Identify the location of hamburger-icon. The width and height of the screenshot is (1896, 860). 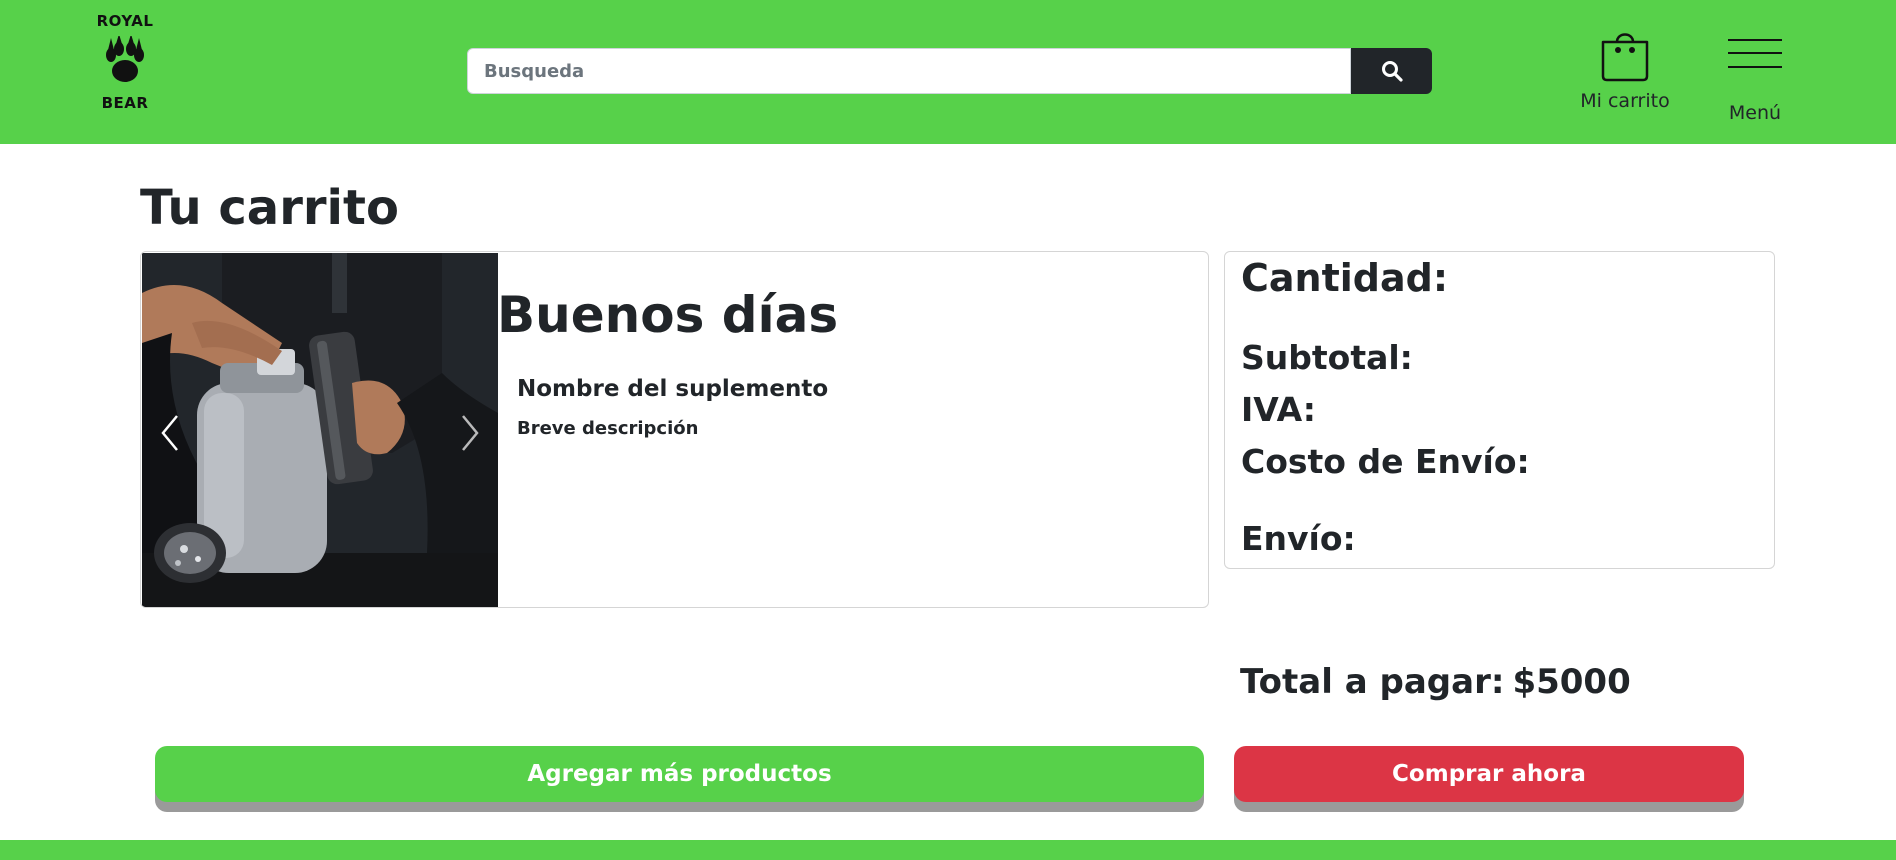
(1755, 53).